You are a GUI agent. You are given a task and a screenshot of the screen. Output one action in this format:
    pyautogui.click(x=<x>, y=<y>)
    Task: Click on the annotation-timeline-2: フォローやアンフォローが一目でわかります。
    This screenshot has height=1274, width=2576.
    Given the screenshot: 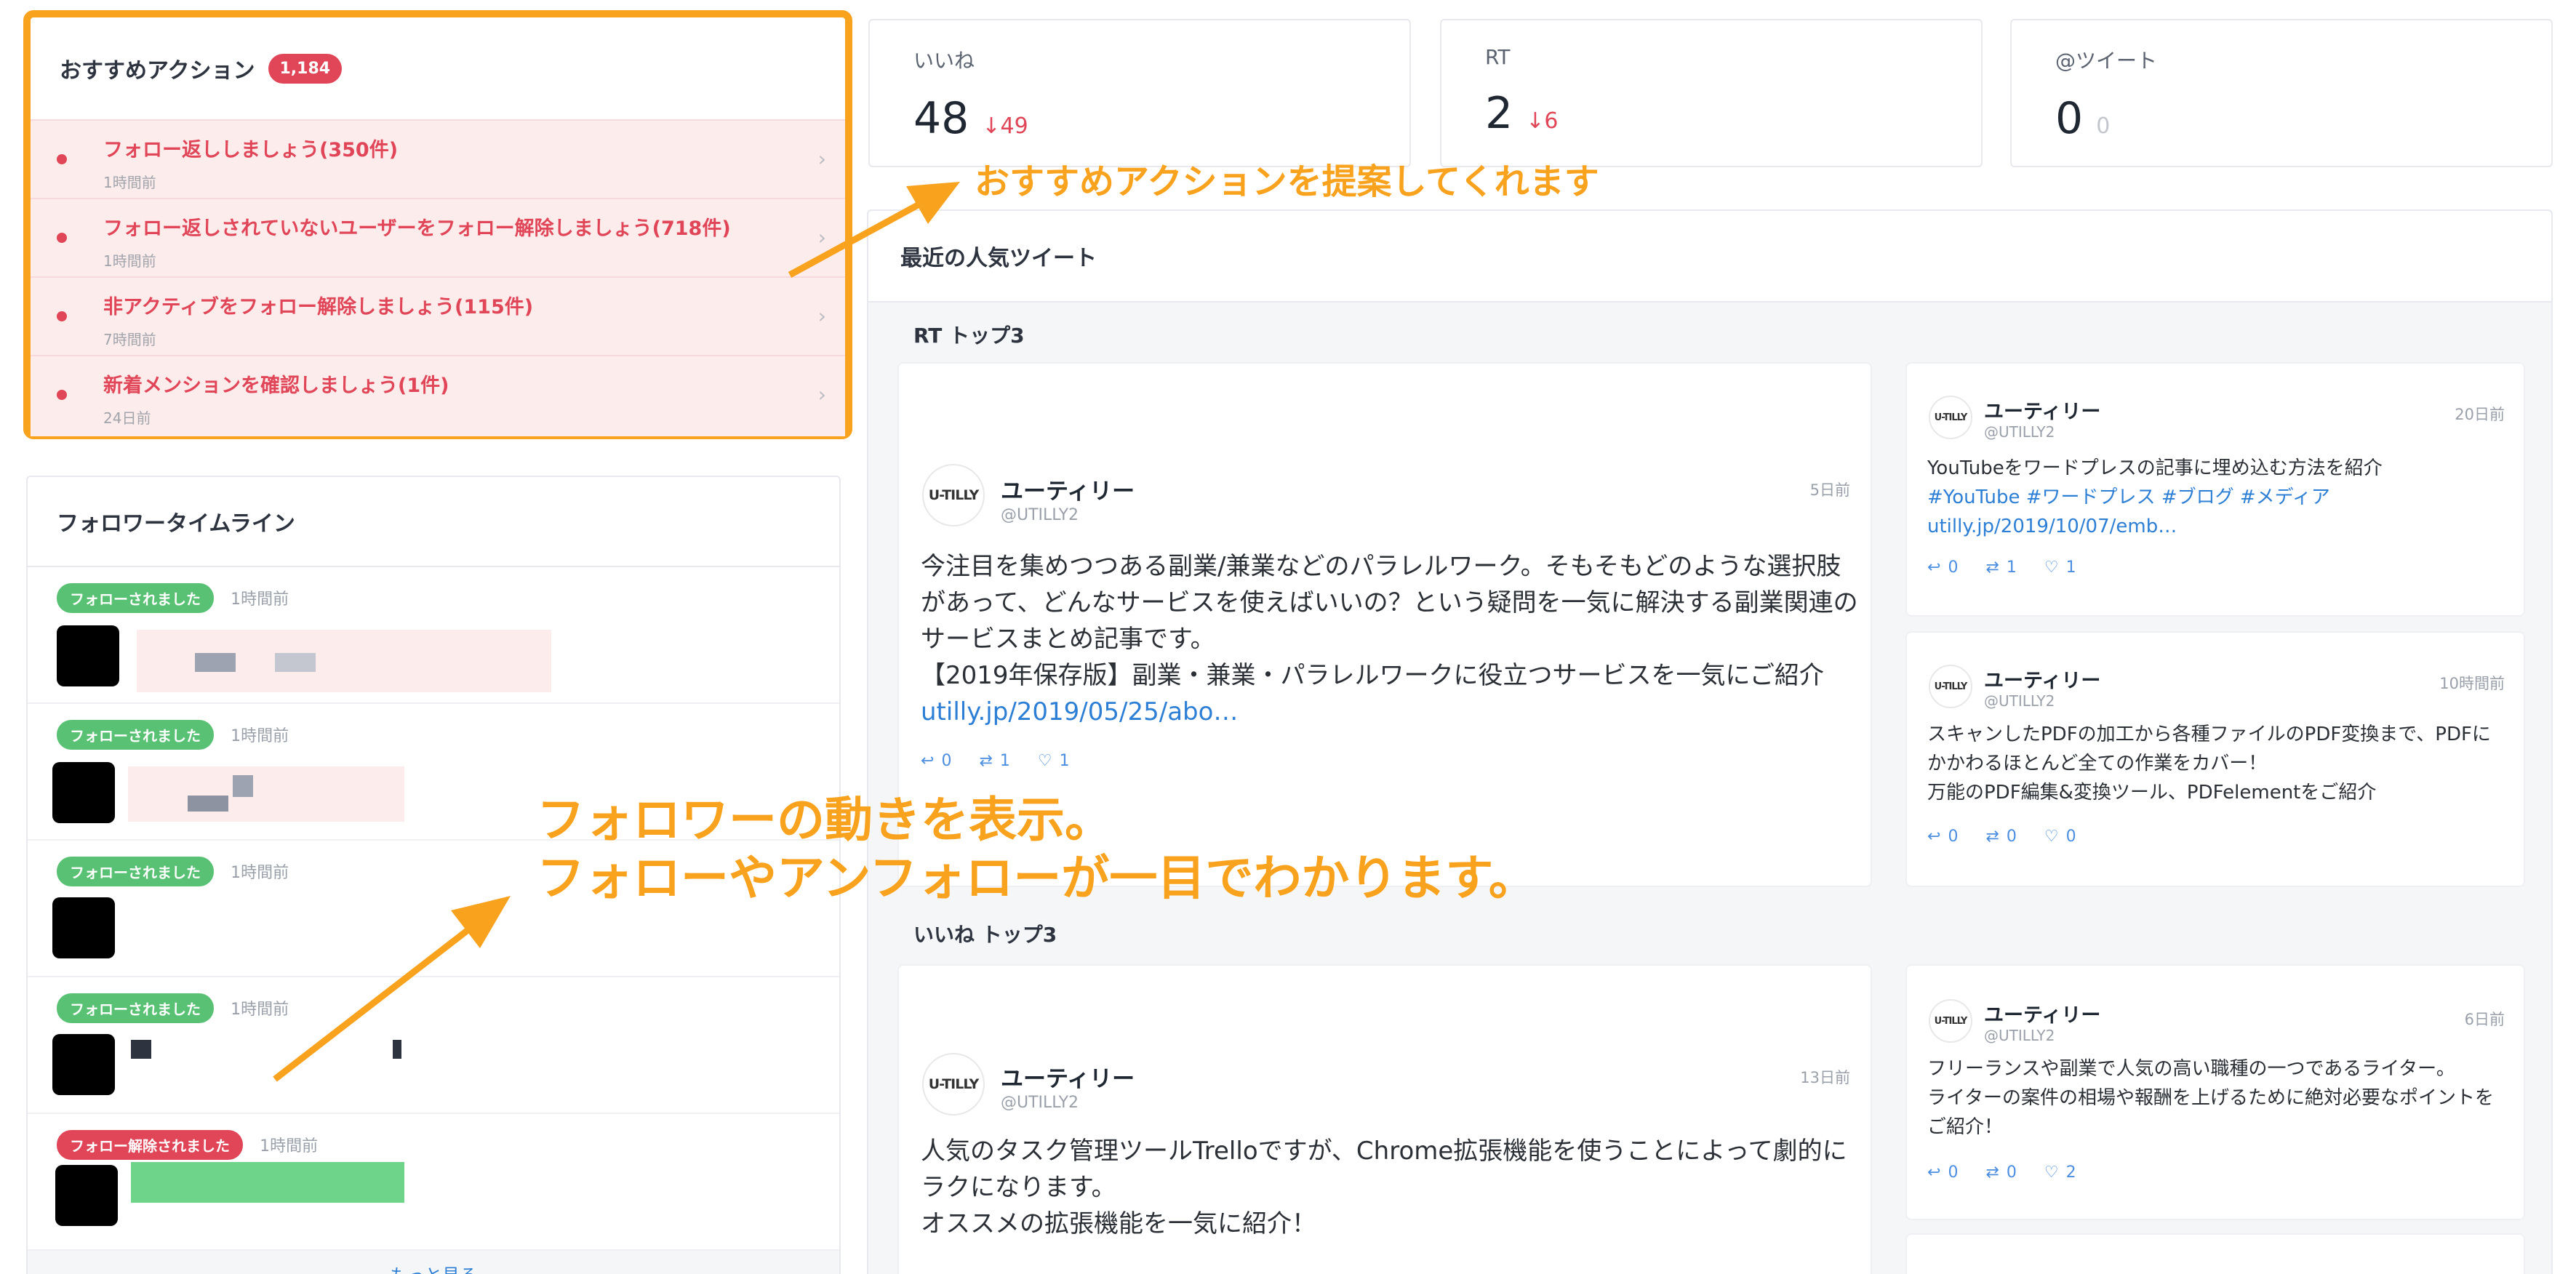 What is the action you would take?
    pyautogui.click(x=1037, y=878)
    